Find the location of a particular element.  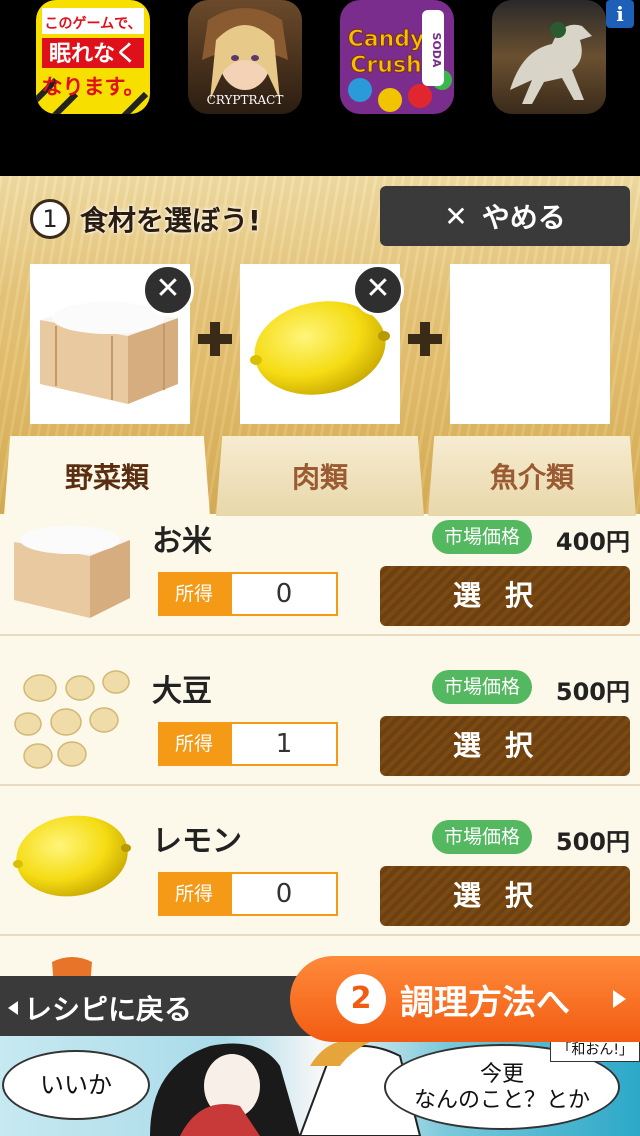

ad-app-1-line-1: このゲームで、 is located at coordinates (92, 23).